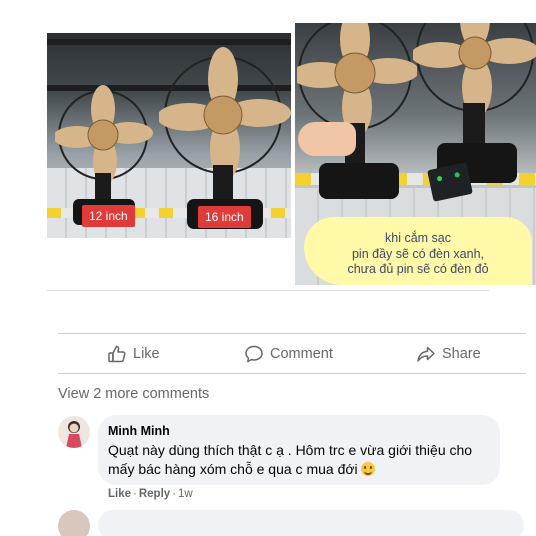 The height and width of the screenshot is (536, 536). I want to click on thumbs-up-icon, so click(117, 354).